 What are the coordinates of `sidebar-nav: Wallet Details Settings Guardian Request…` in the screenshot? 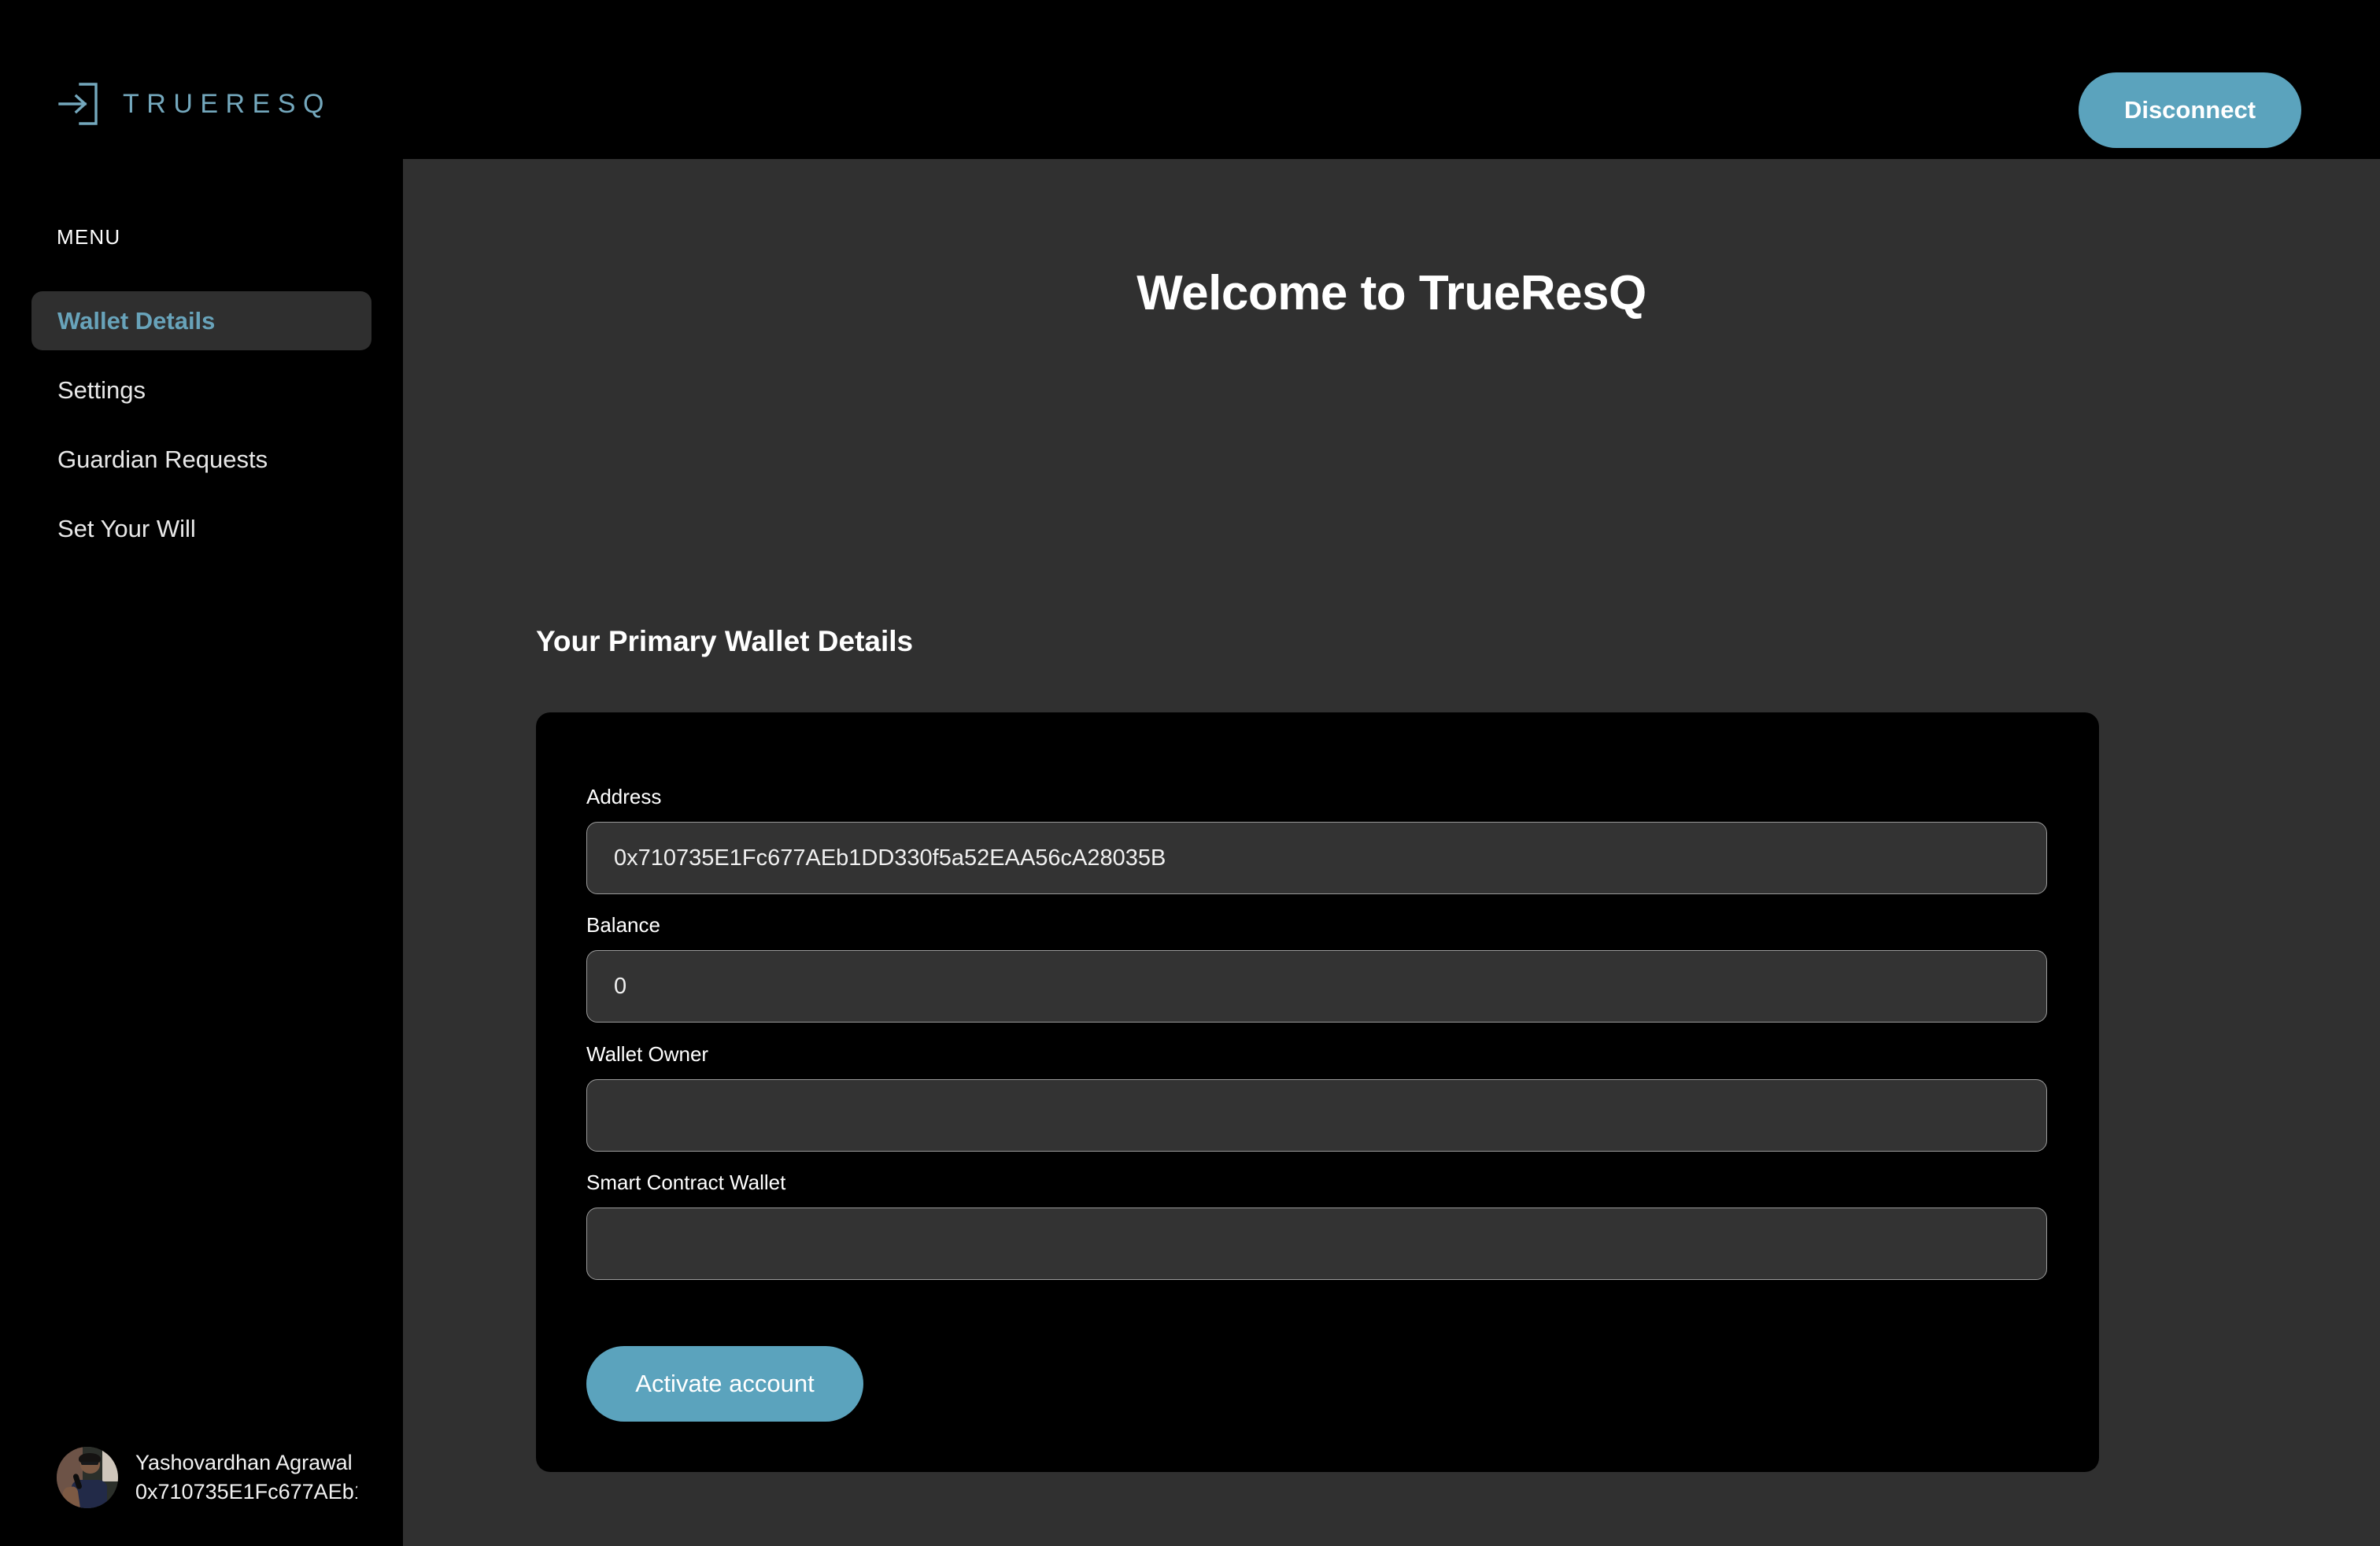 It's located at (201, 429).